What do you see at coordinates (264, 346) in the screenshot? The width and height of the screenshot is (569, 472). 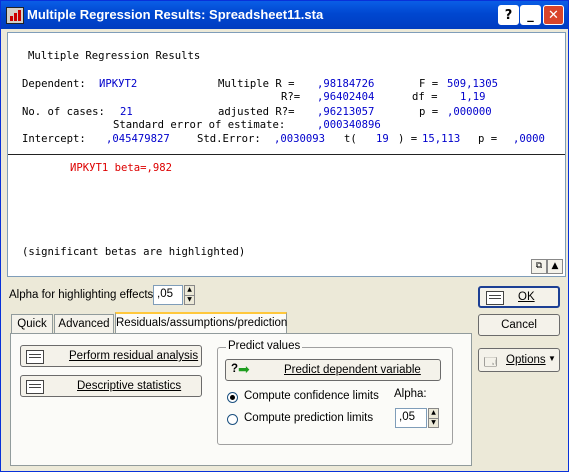 I see `predict-values-label: Predict values` at bounding box center [264, 346].